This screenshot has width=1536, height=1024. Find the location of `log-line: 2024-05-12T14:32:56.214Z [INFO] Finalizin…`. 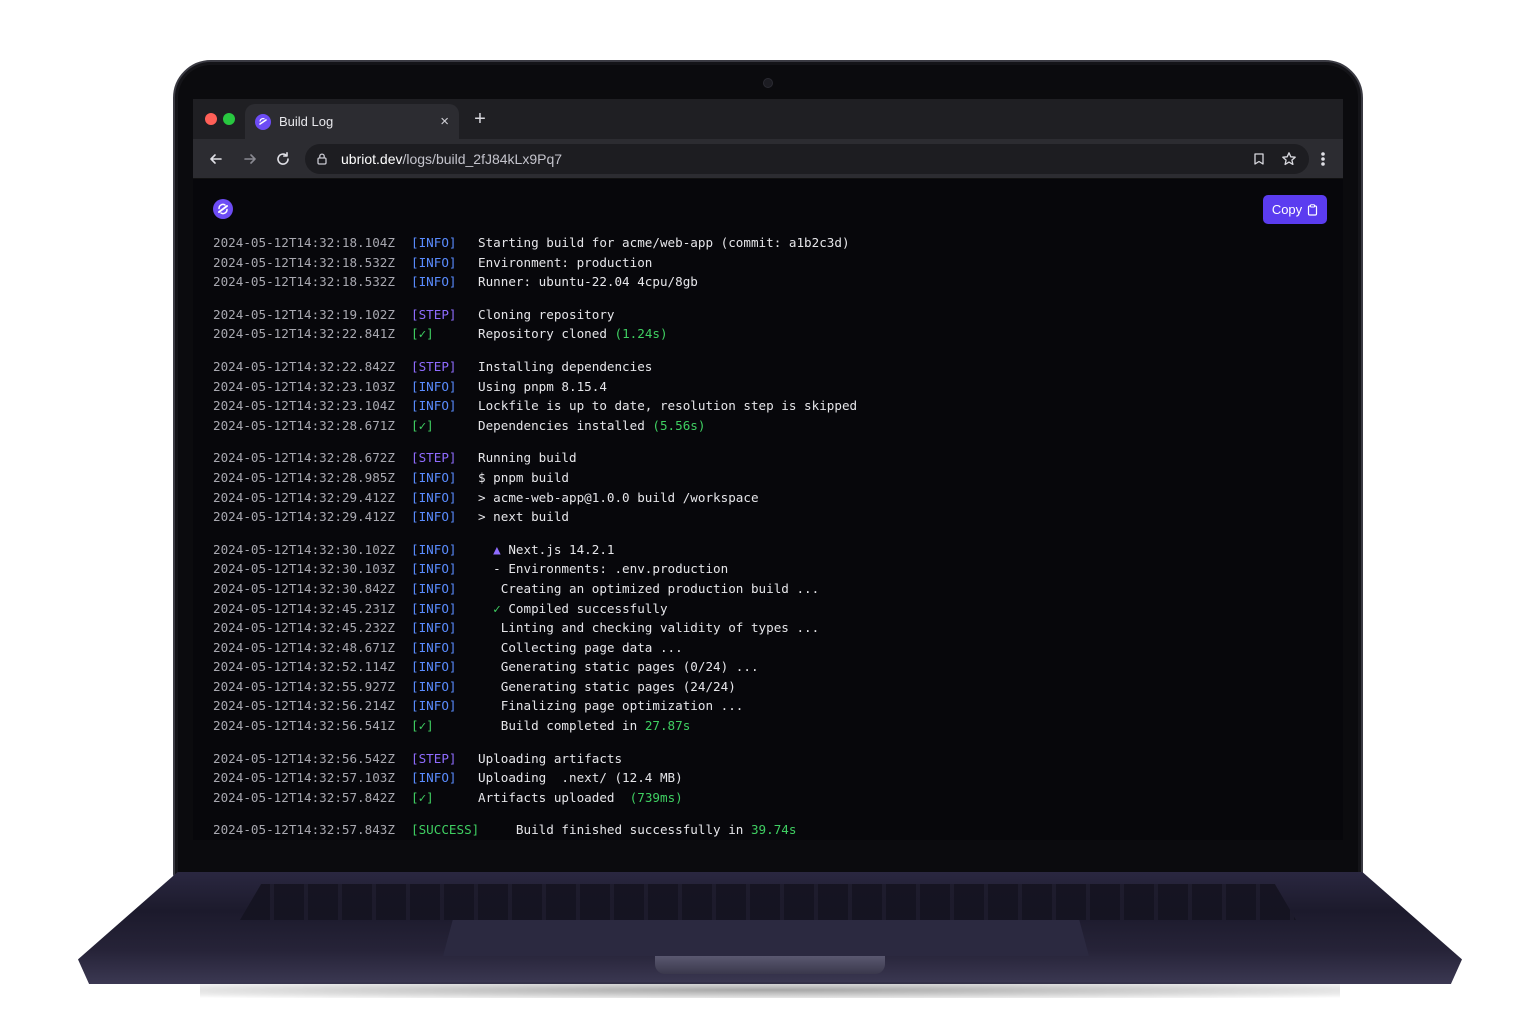

log-line: 2024-05-12T14:32:56.214Z [INFO] Finalizin… is located at coordinates (763, 706).